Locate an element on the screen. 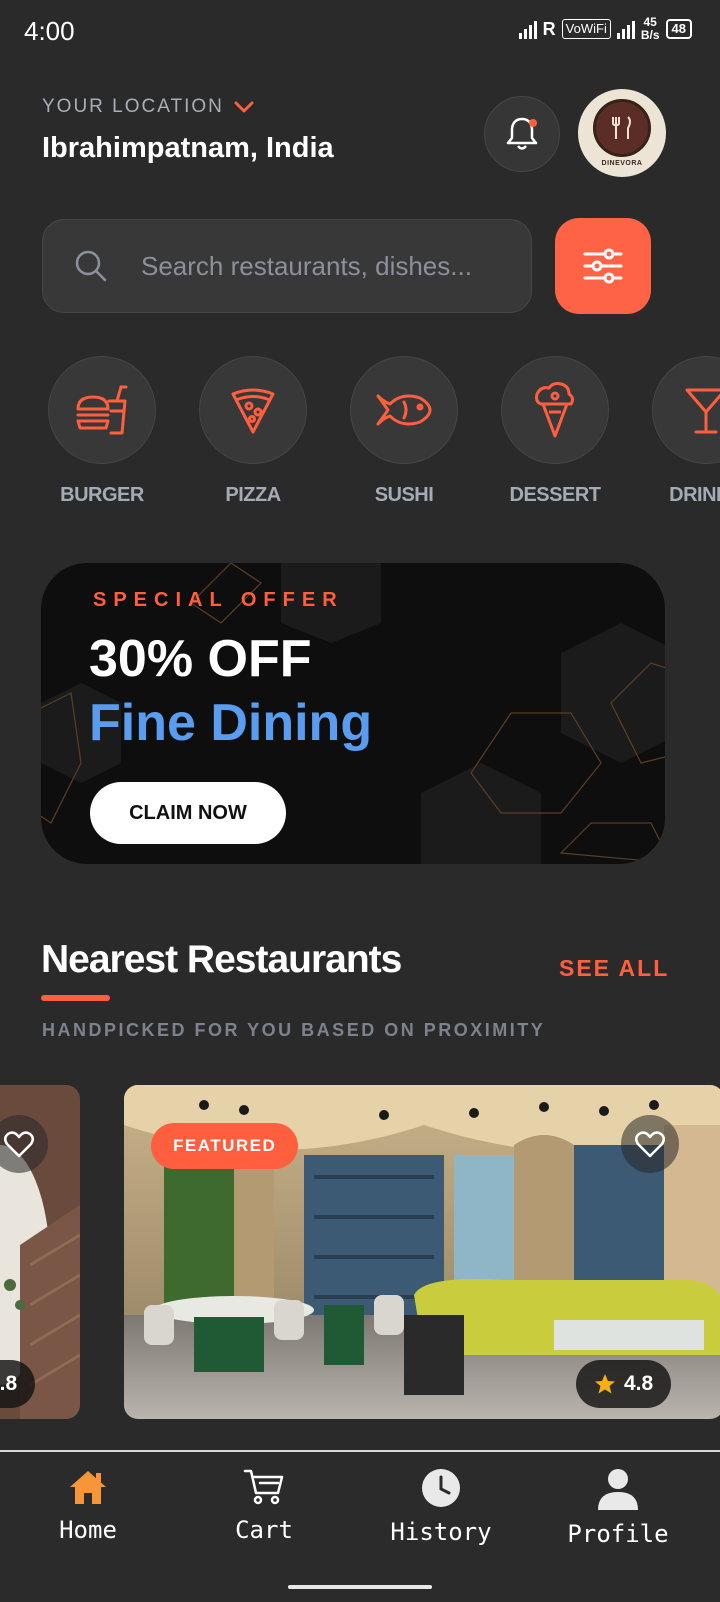 The width and height of the screenshot is (720, 1602). offer-subheadline: Fine Dining is located at coordinates (231, 723).